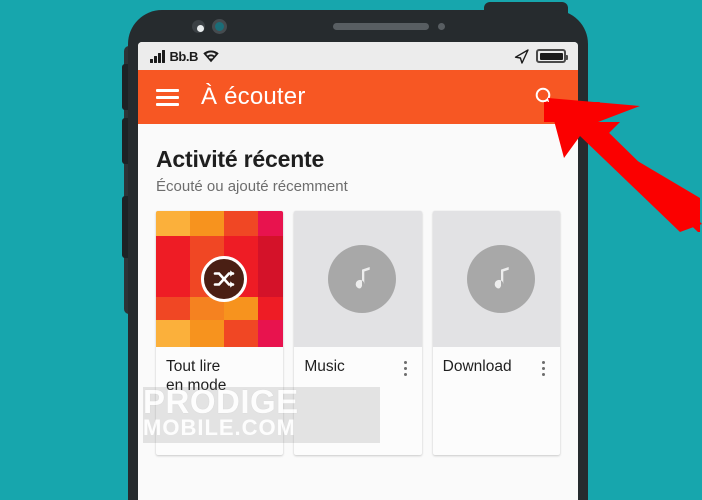 This screenshot has height=500, width=702. What do you see at coordinates (441, 26) in the screenshot?
I see `proximity-sensor-icon` at bounding box center [441, 26].